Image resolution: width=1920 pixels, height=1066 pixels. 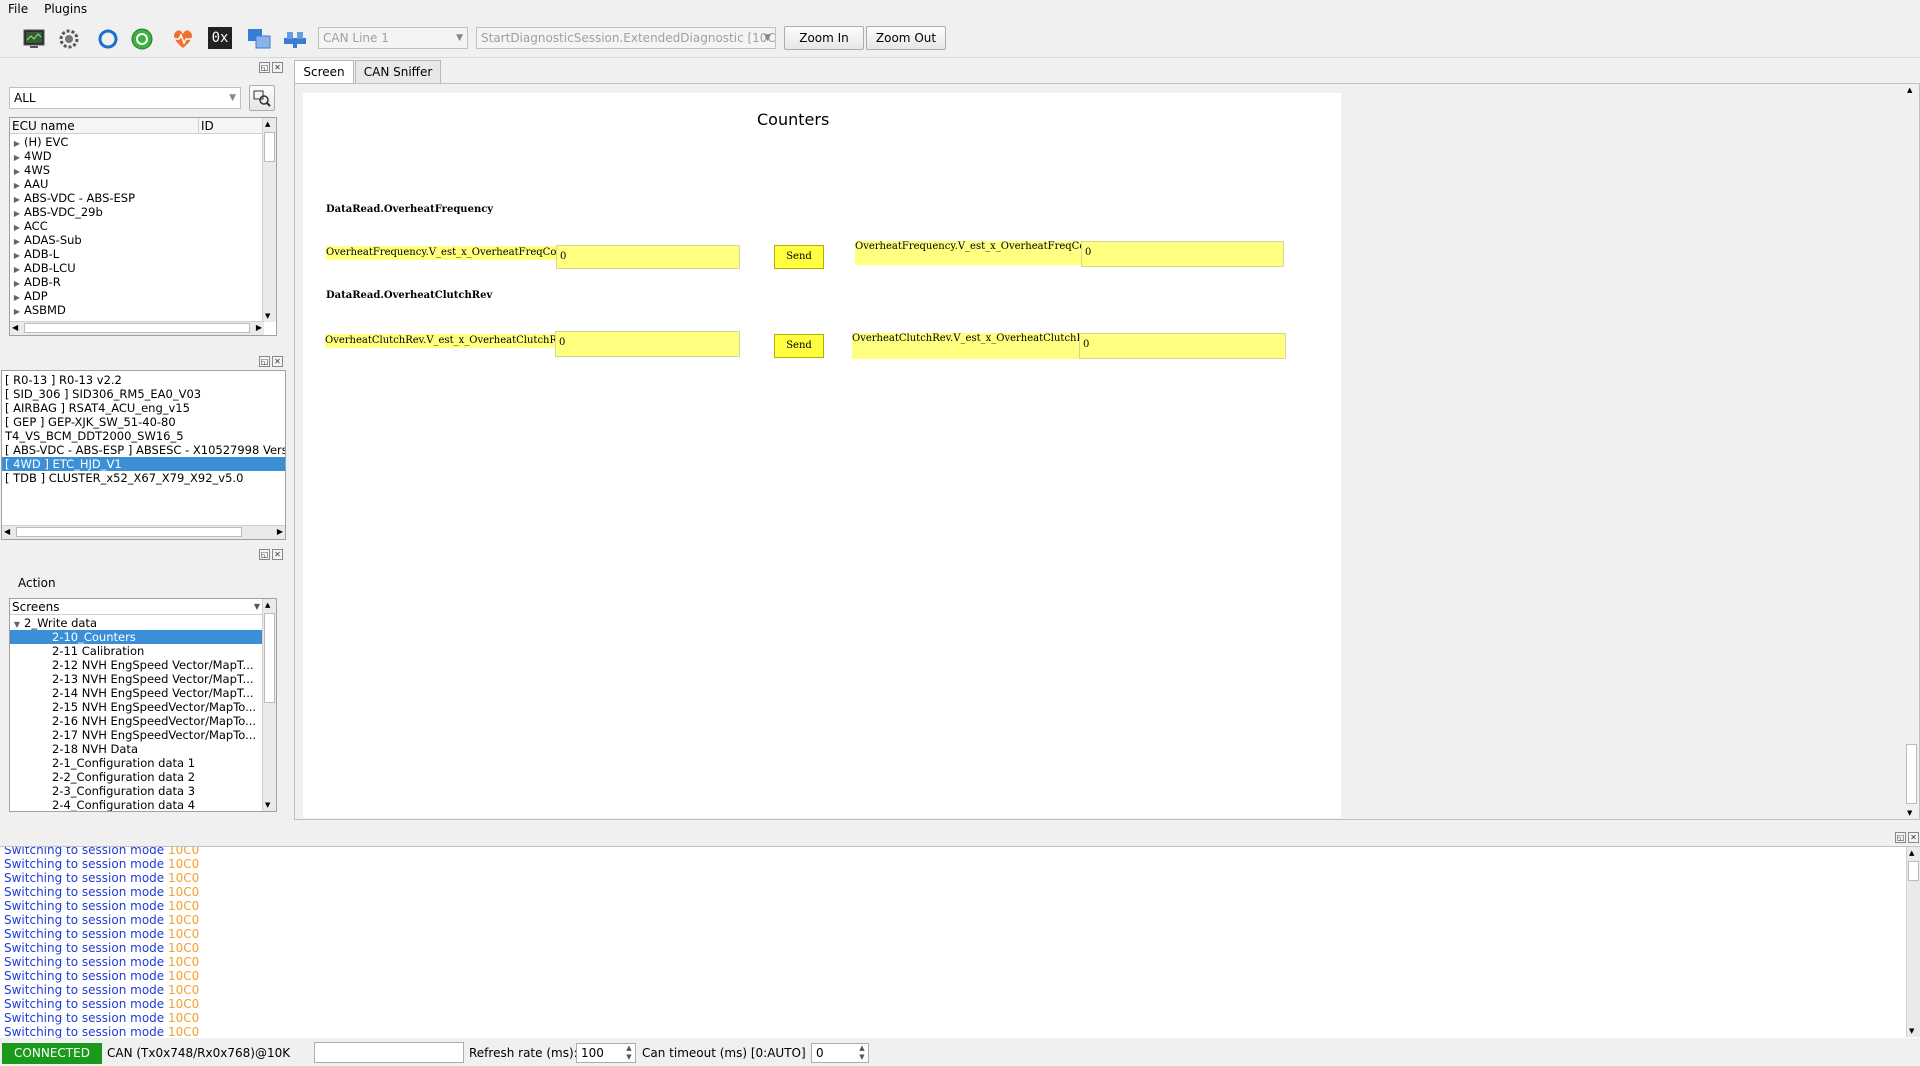 I want to click on ecu-tree-item: ▶ (H) EVC, so click(x=39, y=142).